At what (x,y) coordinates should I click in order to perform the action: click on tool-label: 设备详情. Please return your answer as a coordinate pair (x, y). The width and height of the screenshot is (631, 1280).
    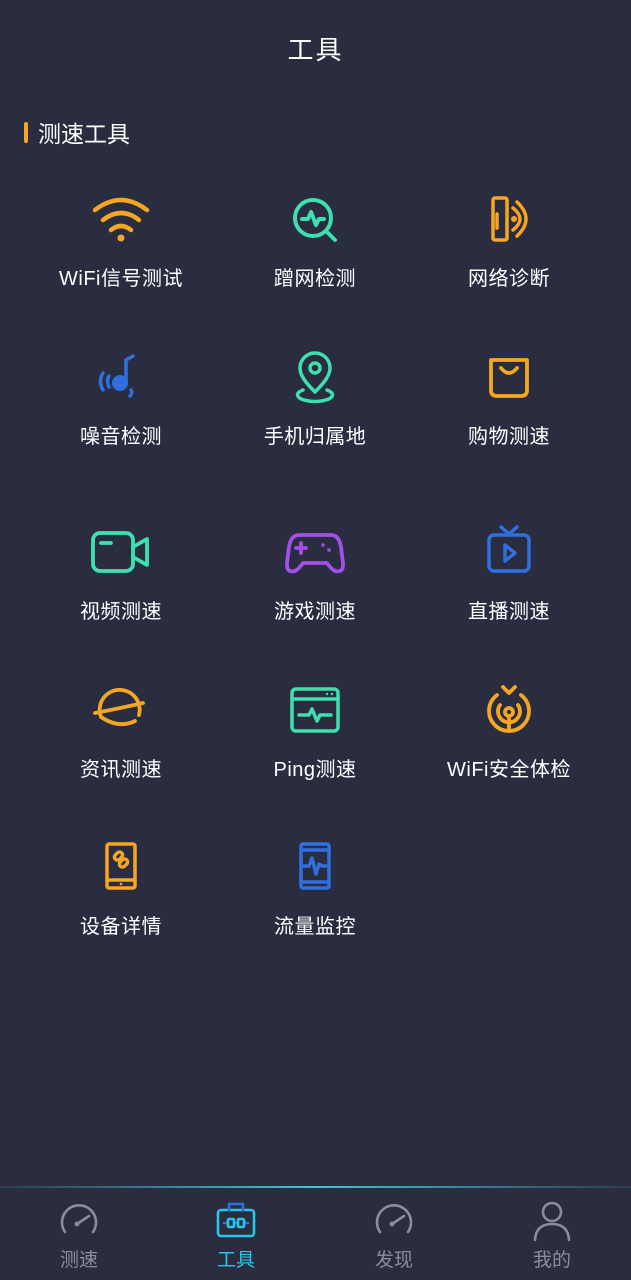
    Looking at the image, I should click on (121, 927).